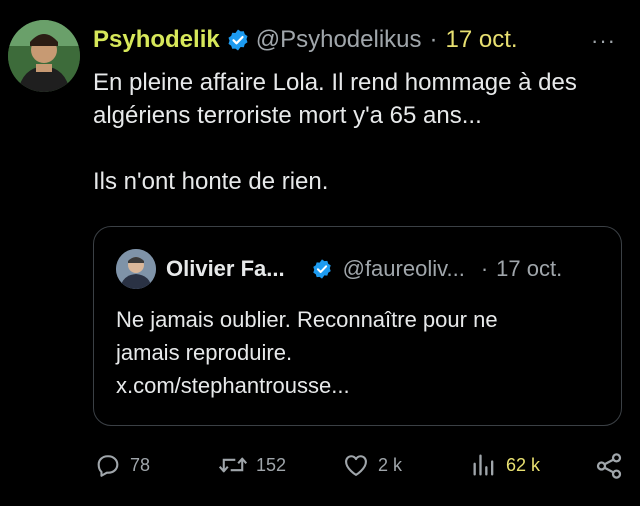 This screenshot has height=506, width=640. What do you see at coordinates (252, 465) in the screenshot?
I see `repost-button: 152` at bounding box center [252, 465].